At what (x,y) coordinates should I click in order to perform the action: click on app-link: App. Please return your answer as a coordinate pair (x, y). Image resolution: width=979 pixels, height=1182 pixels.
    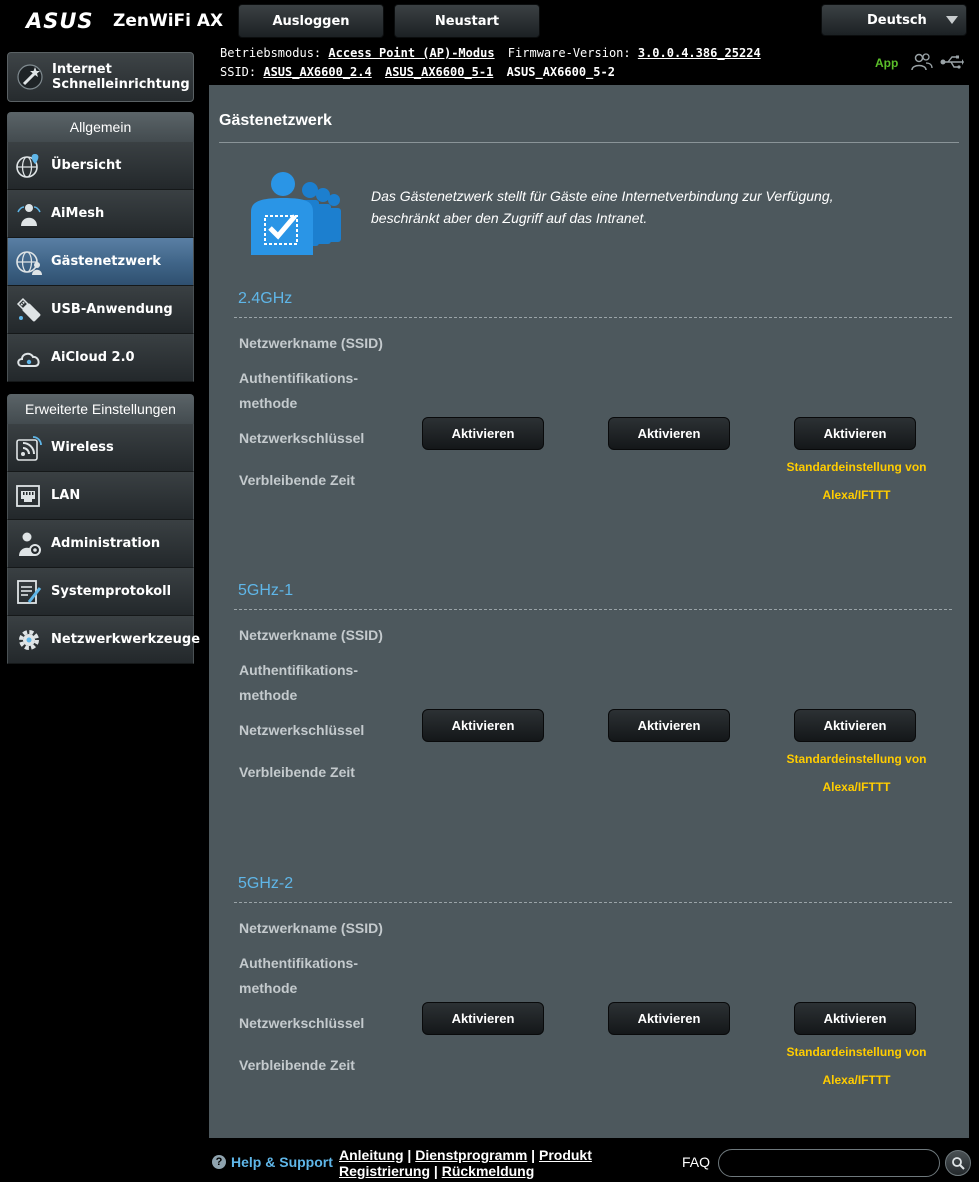
    Looking at the image, I should click on (886, 63).